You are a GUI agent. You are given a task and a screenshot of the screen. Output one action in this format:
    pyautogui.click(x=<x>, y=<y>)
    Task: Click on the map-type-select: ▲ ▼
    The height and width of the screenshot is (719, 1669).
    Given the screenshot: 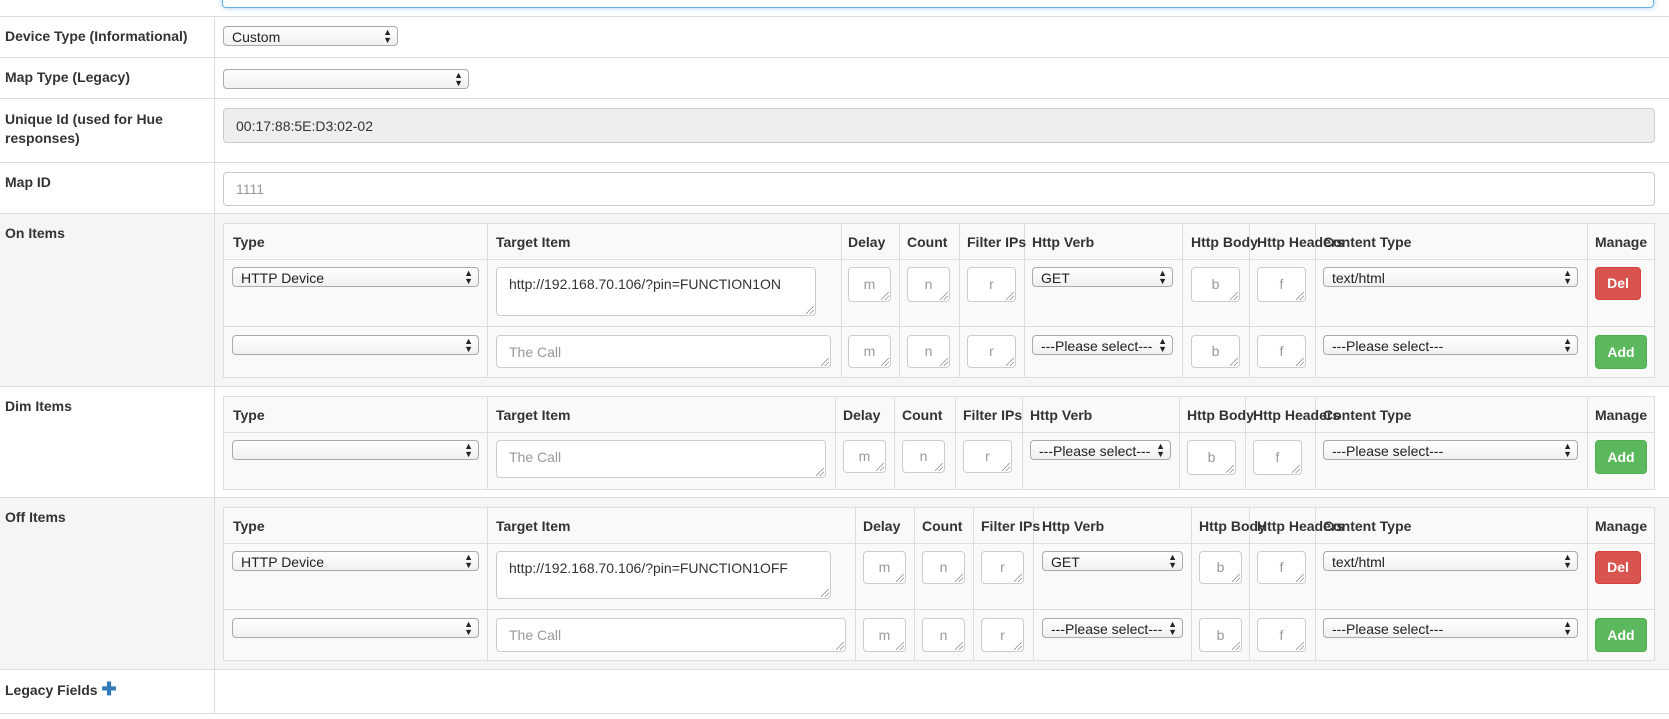 What is the action you would take?
    pyautogui.click(x=346, y=79)
    